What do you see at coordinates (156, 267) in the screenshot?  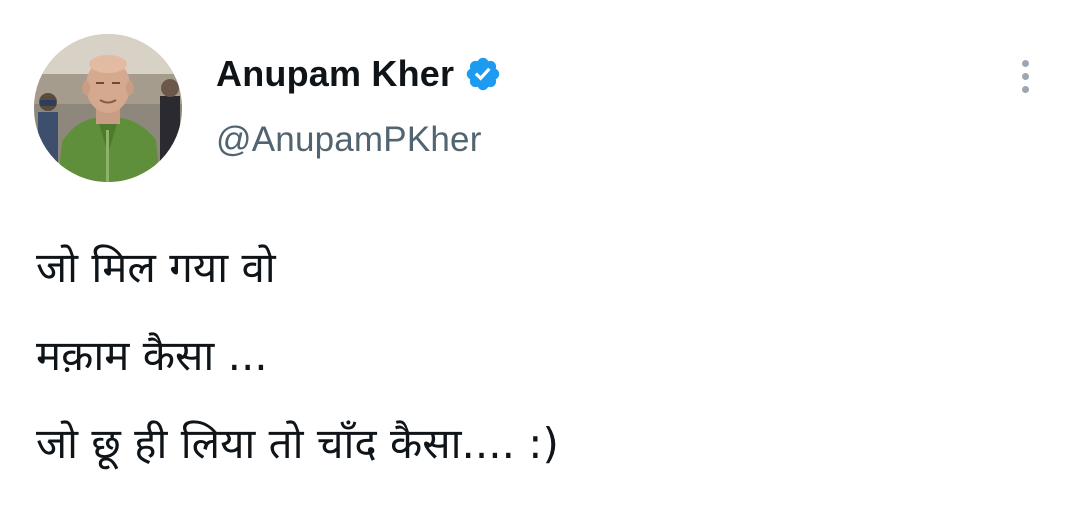 I see `tweet-line: जो मिल गया वो` at bounding box center [156, 267].